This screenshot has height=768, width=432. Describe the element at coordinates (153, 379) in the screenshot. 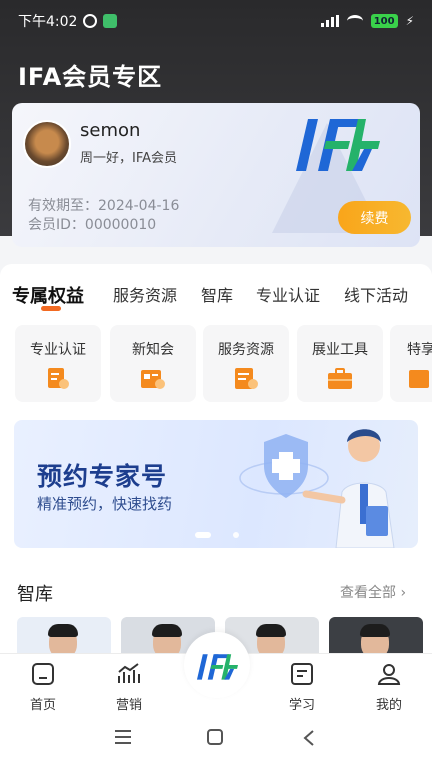

I see `news-icon` at that location.